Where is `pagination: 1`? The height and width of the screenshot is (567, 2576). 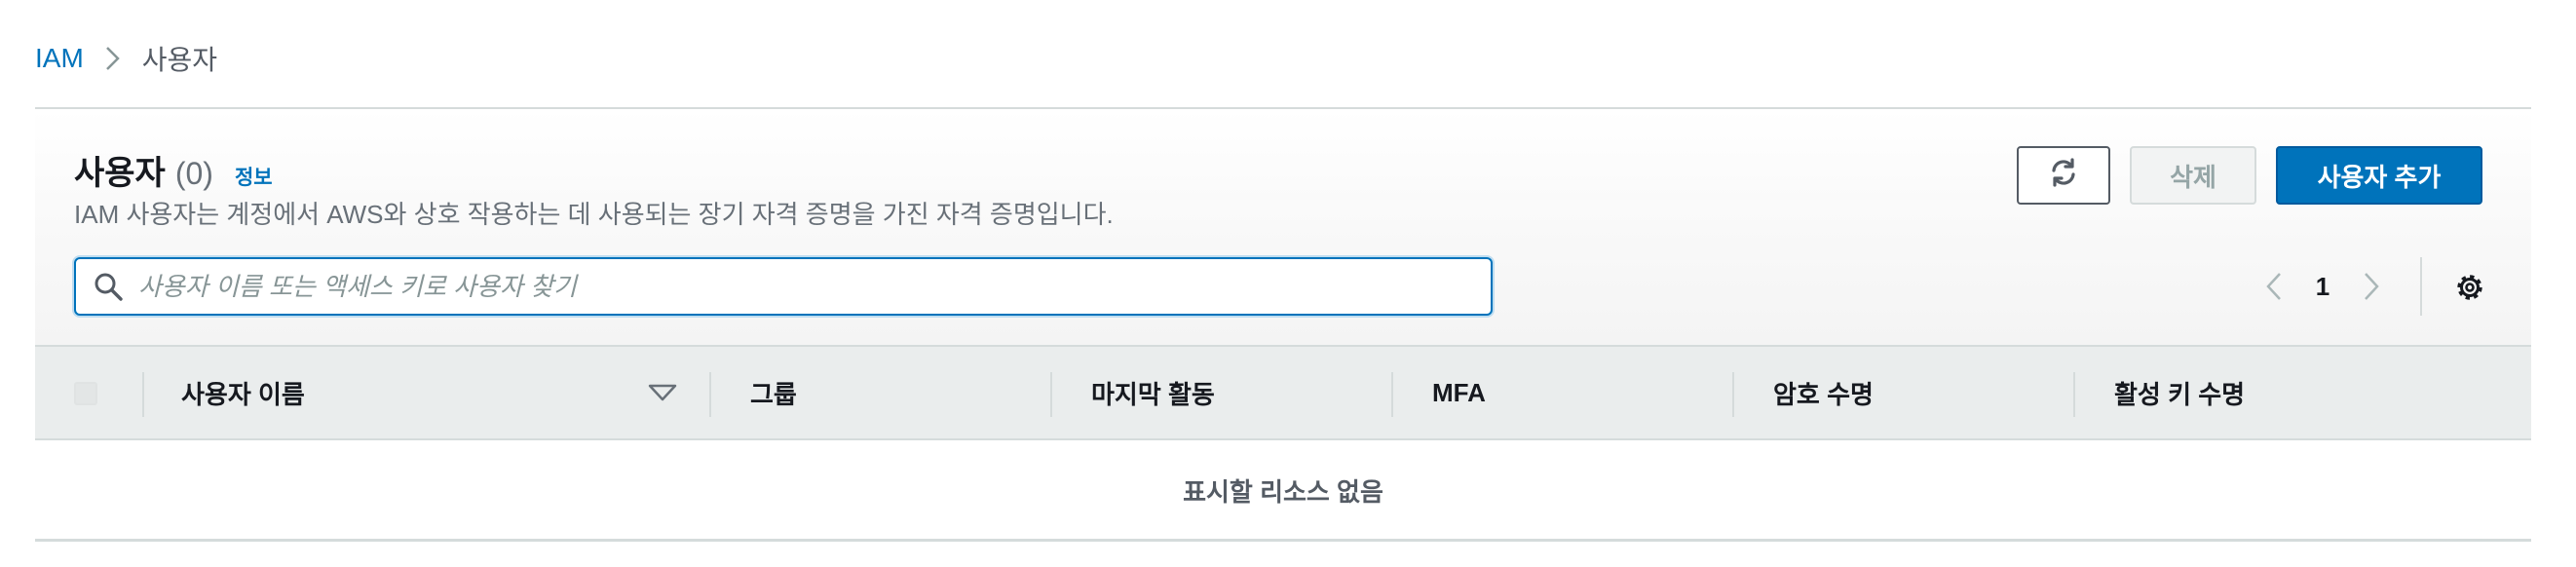 pagination: 1 is located at coordinates (2322, 287).